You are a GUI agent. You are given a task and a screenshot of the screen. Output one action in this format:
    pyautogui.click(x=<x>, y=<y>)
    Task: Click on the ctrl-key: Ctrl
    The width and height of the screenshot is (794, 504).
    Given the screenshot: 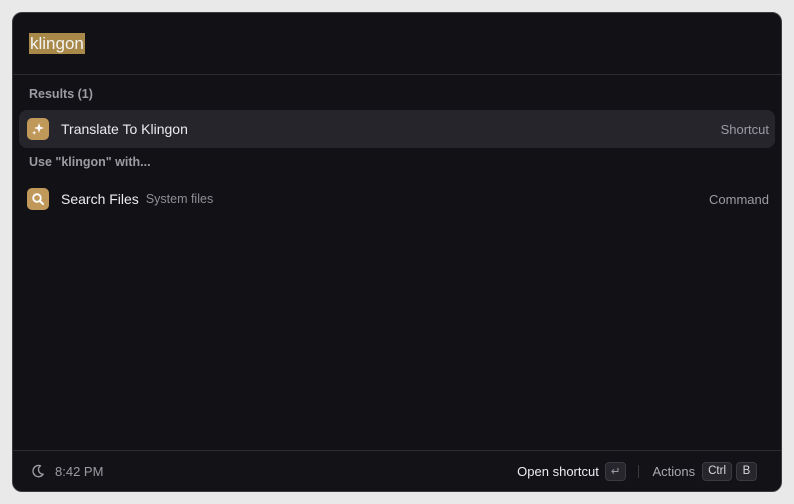 What is the action you would take?
    pyautogui.click(x=717, y=471)
    